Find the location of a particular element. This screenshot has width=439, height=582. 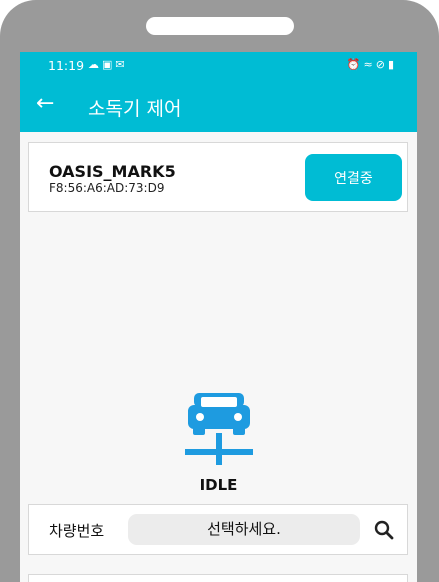

alarm-icon: ⏰ is located at coordinates (355, 64).